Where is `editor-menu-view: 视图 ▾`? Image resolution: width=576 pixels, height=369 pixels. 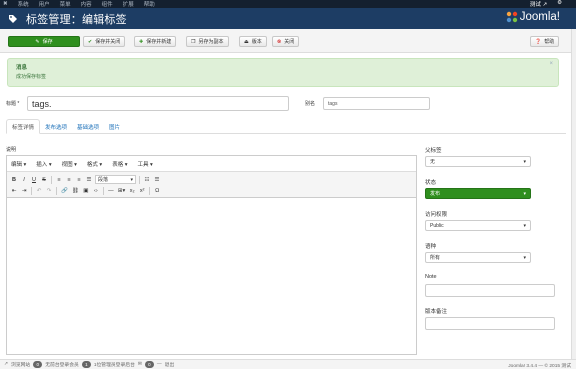
editor-menu-view: 视图 ▾ is located at coordinates (69, 164).